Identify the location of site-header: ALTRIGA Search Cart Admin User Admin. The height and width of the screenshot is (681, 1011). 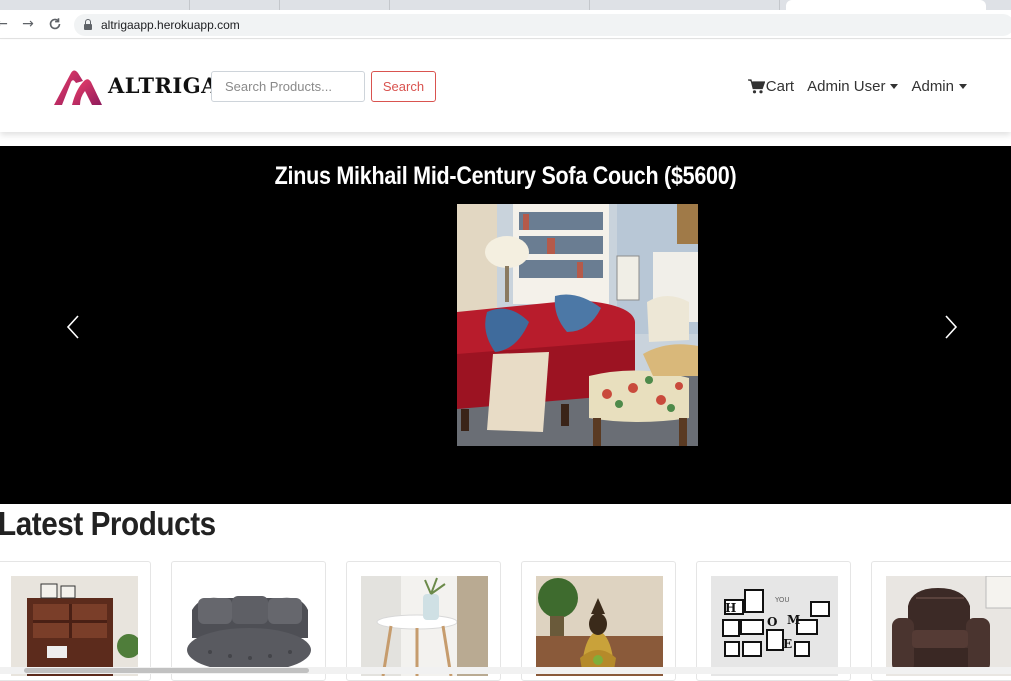
(505, 86).